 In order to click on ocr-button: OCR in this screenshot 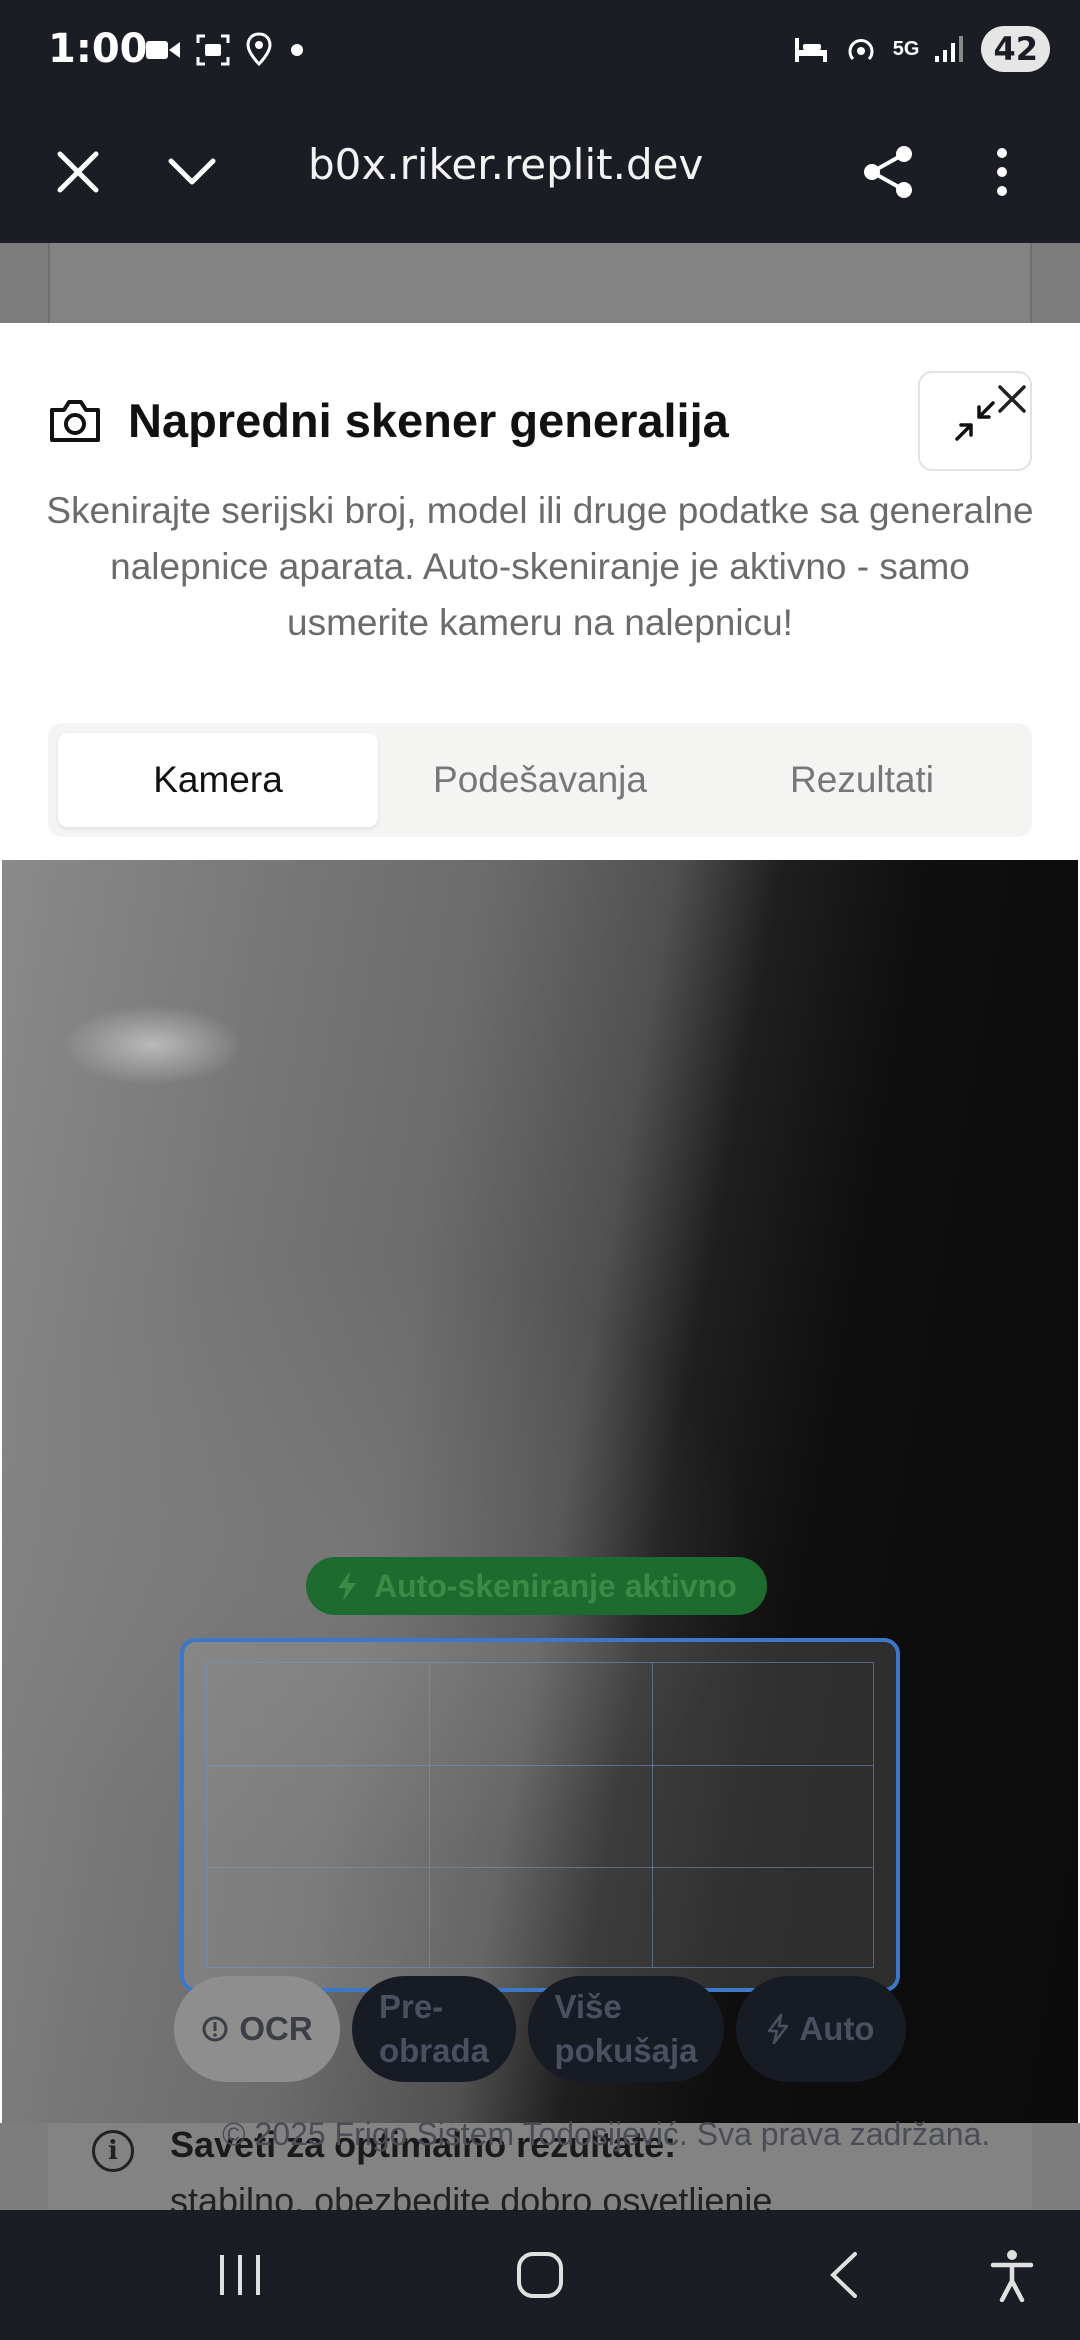, I will do `click(257, 2029)`.